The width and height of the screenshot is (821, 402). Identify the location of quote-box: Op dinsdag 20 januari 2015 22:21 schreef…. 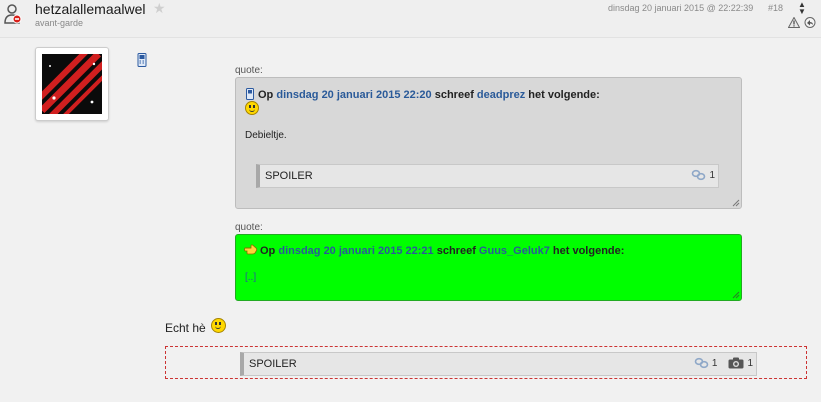
(488, 267).